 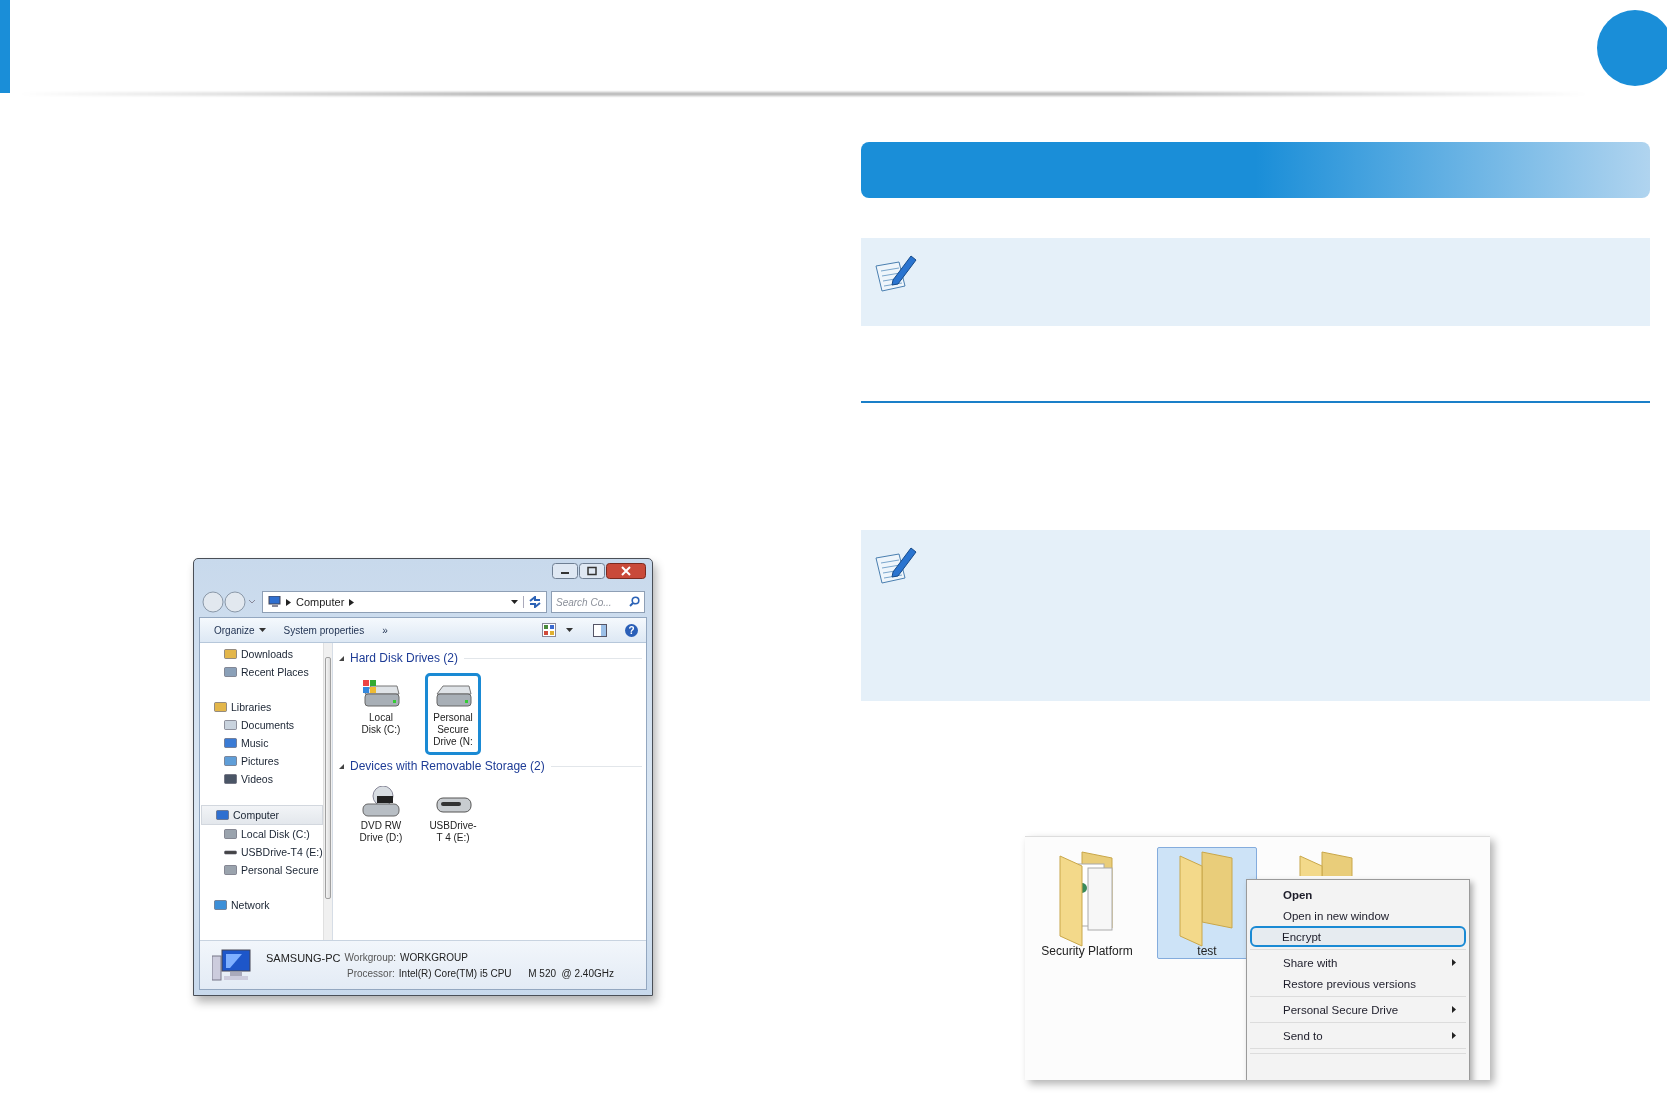 I want to click on optical-drive-icon, so click(x=381, y=803).